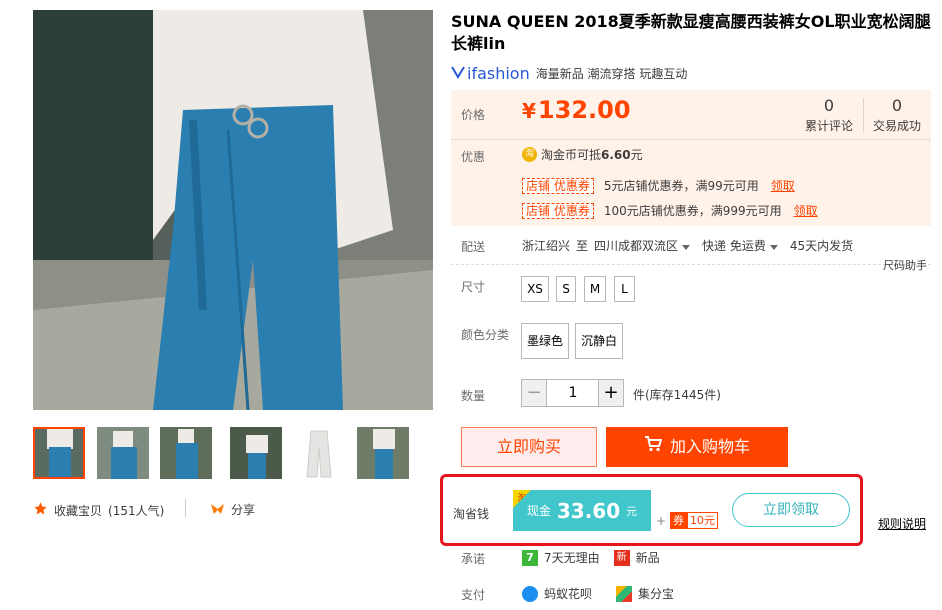 This screenshot has height=610, width=942. Describe the element at coordinates (632, 511) in the screenshot. I see `cash-unit: 元` at that location.